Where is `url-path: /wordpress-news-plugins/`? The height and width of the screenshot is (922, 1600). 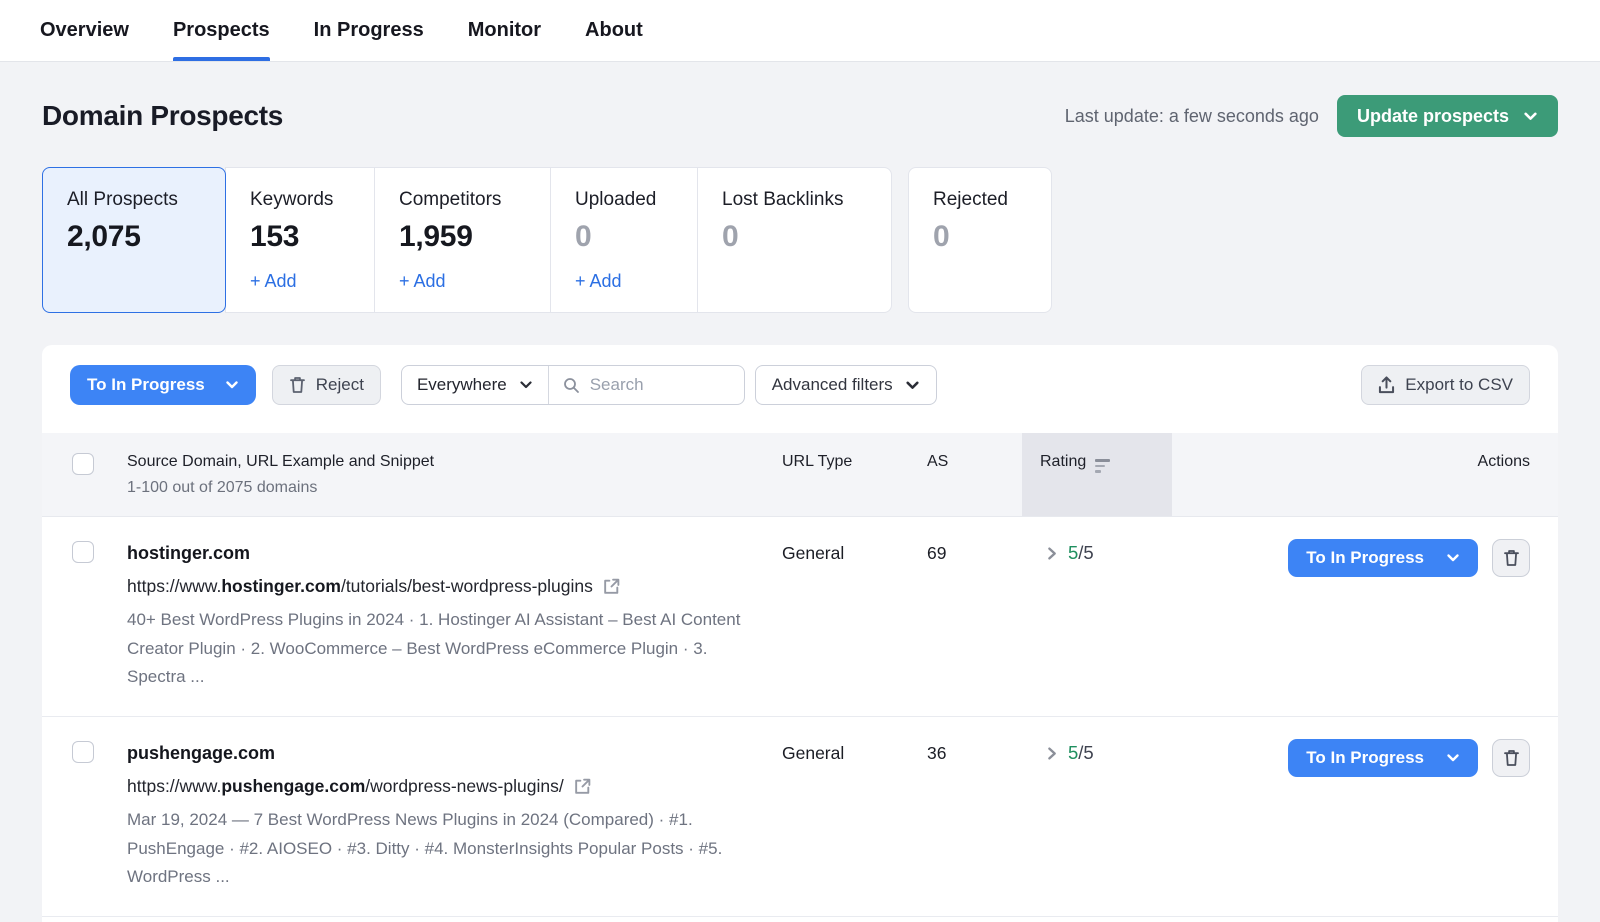
url-path: /wordpress-news-plugins/ is located at coordinates (464, 786).